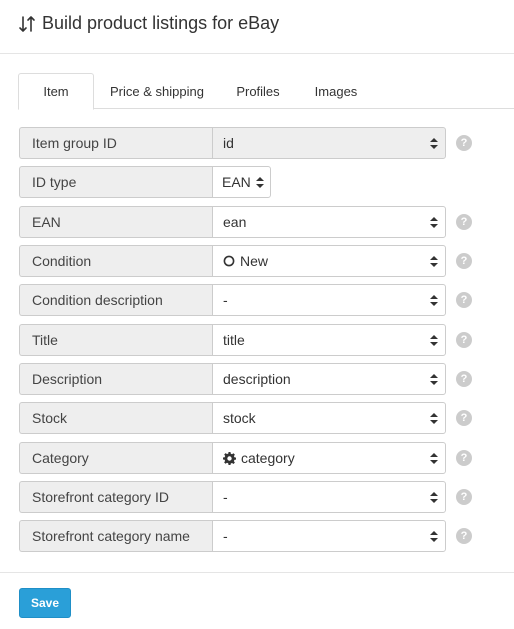  I want to click on field-label: Category, so click(116, 458).